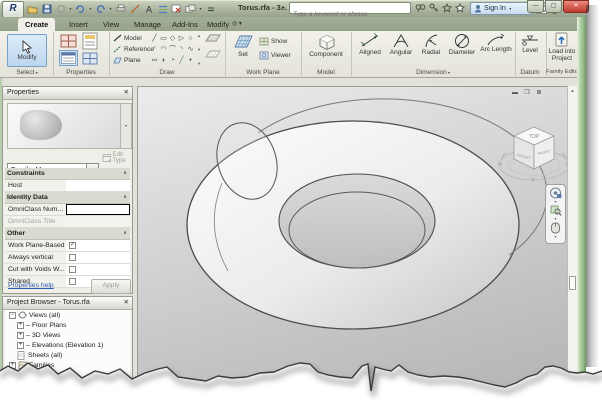 Image resolution: width=602 pixels, height=413 pixels. What do you see at coordinates (46, 9) in the screenshot?
I see `save-icon` at bounding box center [46, 9].